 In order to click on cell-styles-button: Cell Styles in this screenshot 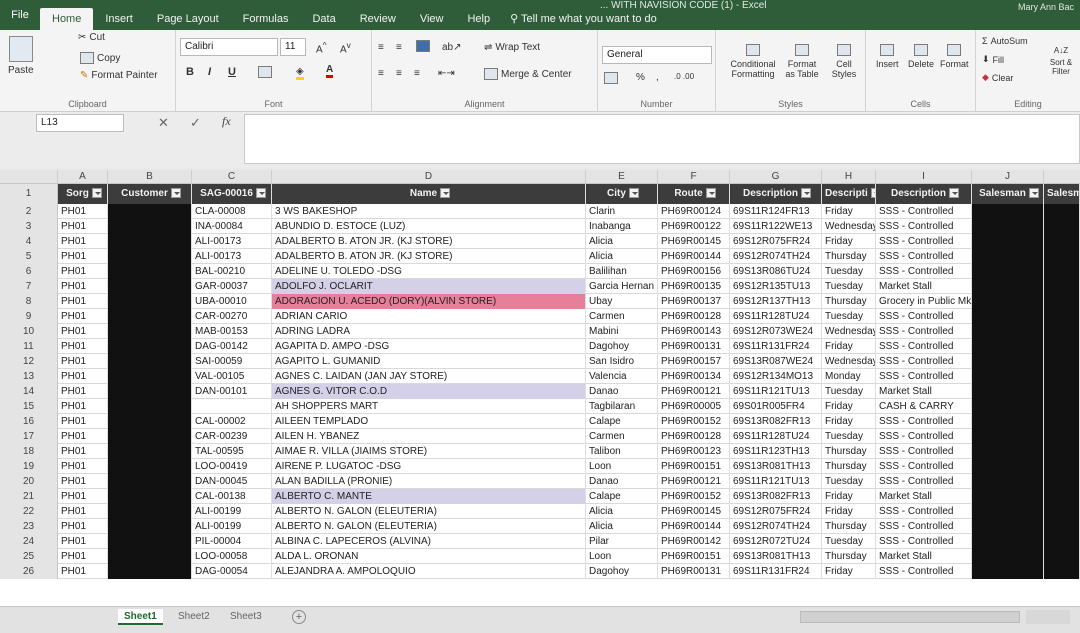, I will do `click(844, 61)`.